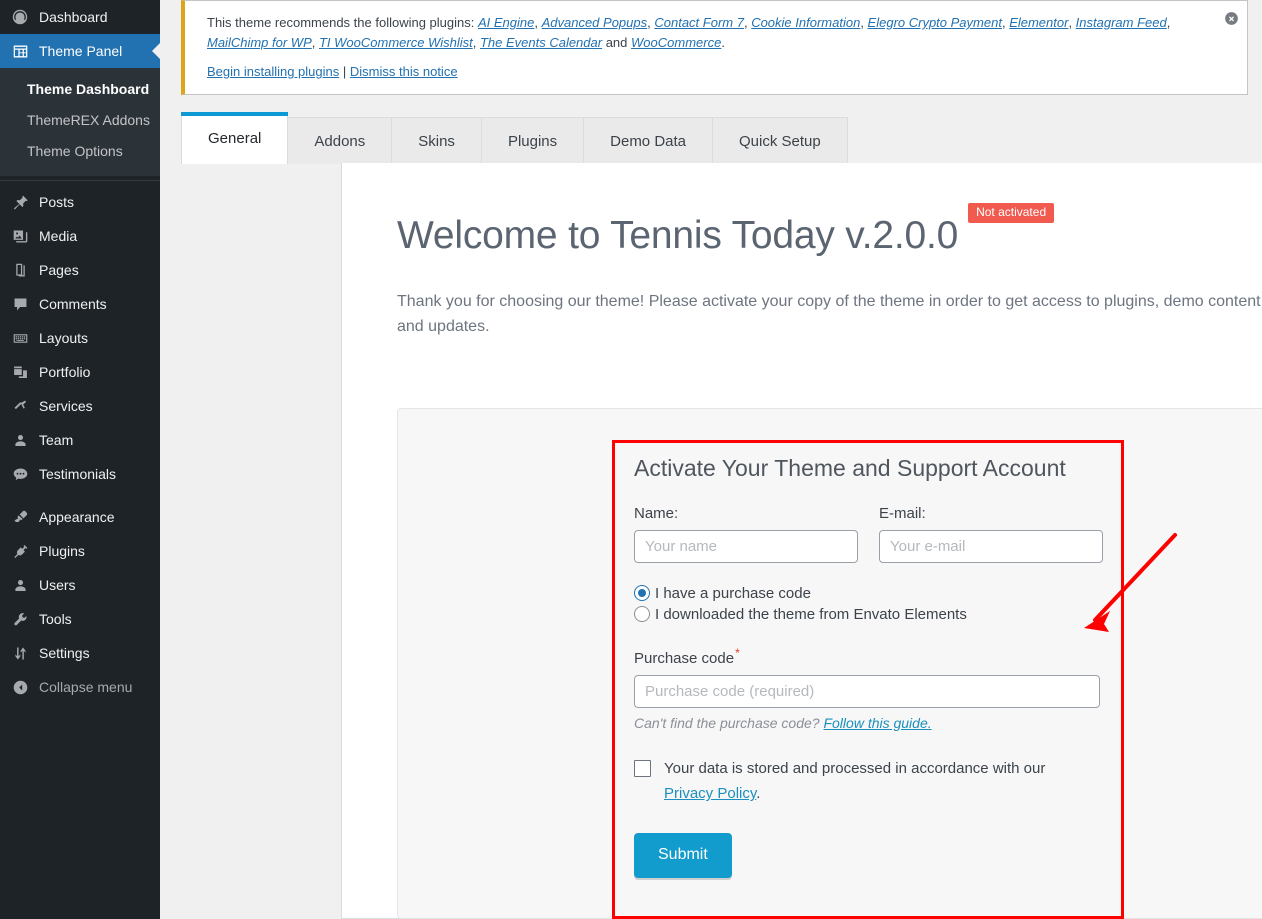 The image size is (1262, 919). What do you see at coordinates (80, 202) in the screenshot?
I see `sidebar-item-posts: Posts` at bounding box center [80, 202].